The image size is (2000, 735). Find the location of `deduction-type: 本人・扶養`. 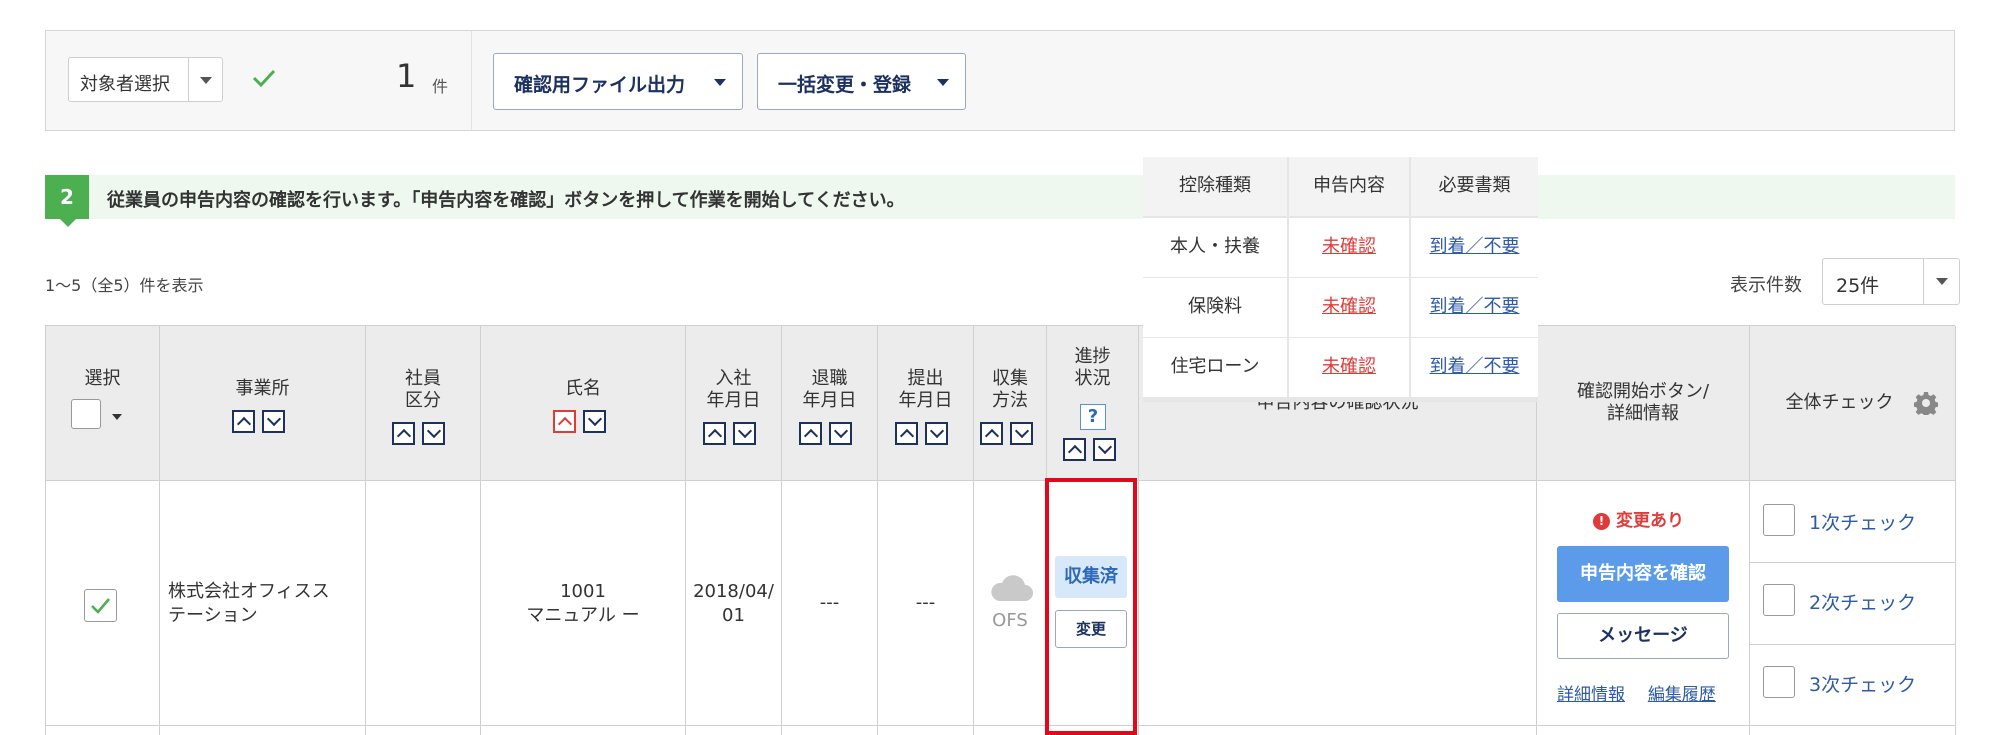

deduction-type: 本人・扶養 is located at coordinates (1215, 247).